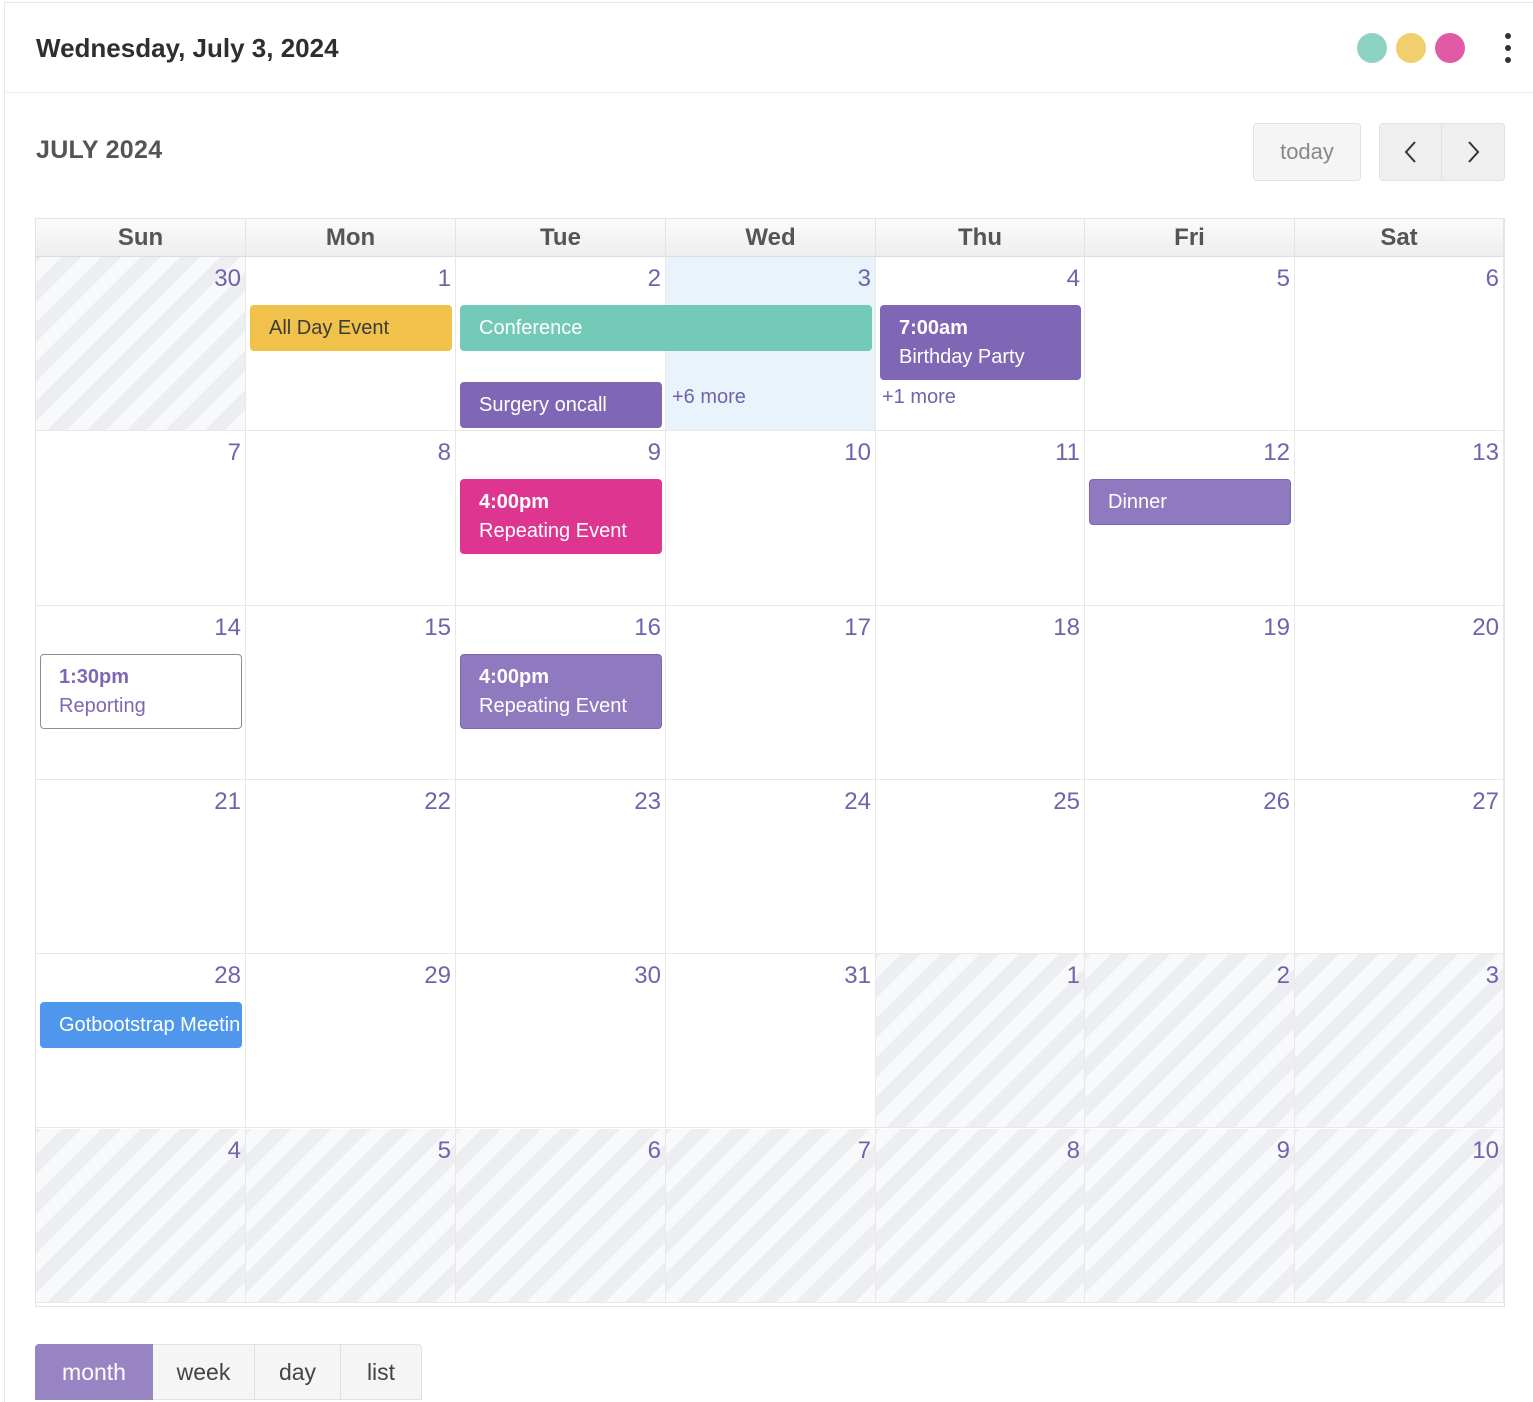 The image size is (1533, 1402). I want to click on day-number: 29, so click(437, 976).